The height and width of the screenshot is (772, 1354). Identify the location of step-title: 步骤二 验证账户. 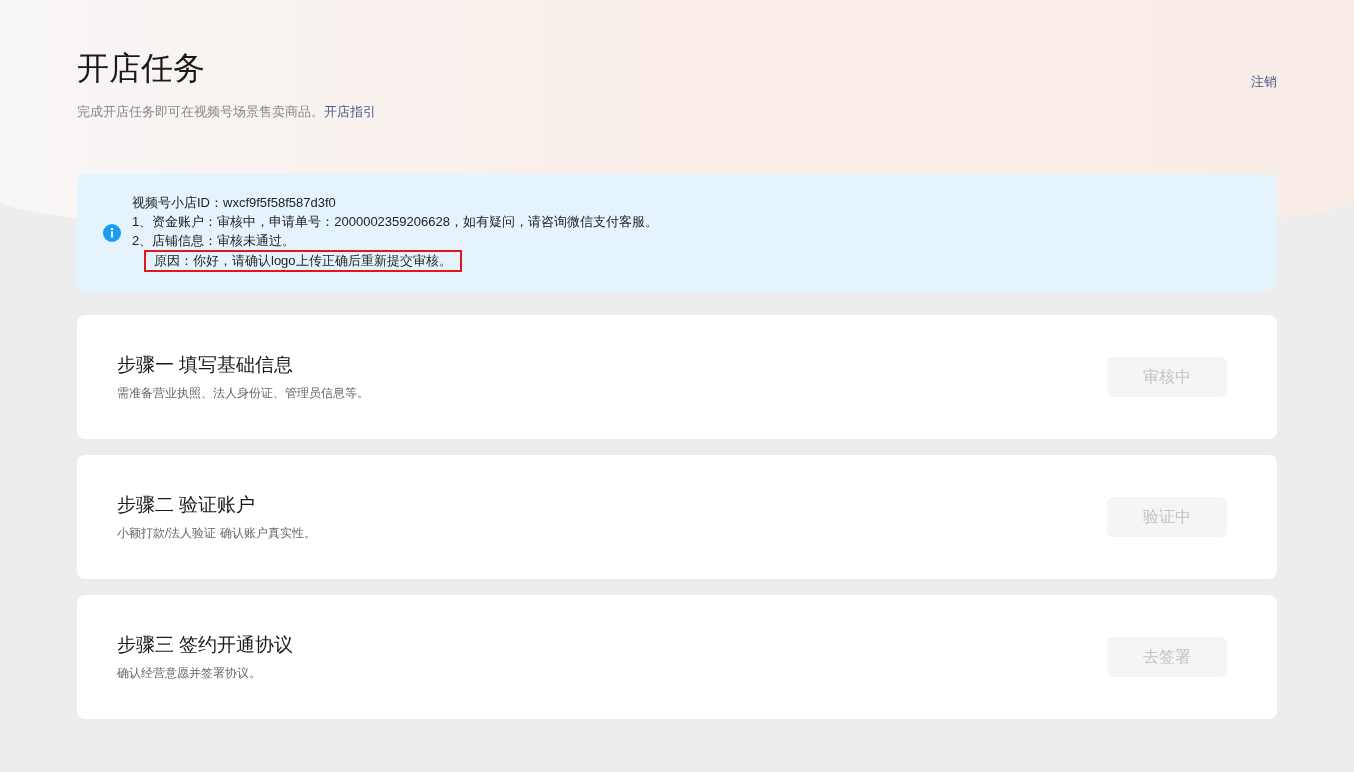
(187, 505).